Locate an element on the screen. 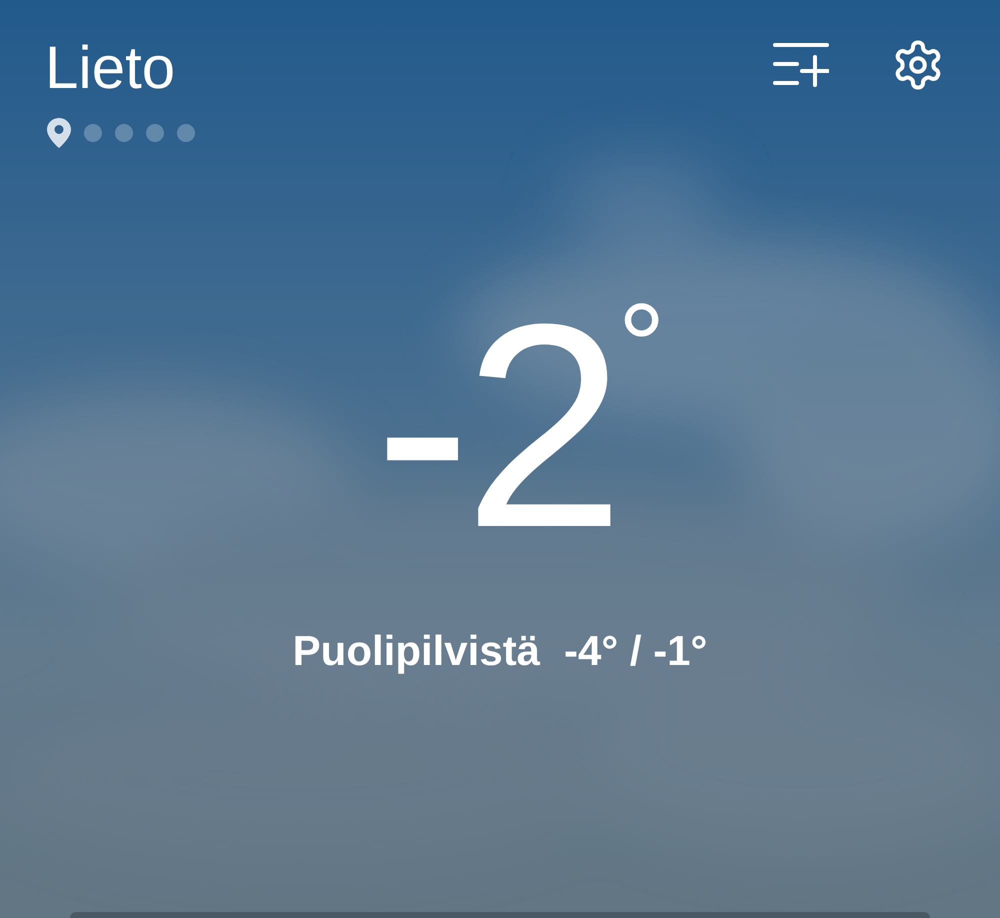 This screenshot has width=1000, height=918. location-pin-icon is located at coordinates (59, 133).